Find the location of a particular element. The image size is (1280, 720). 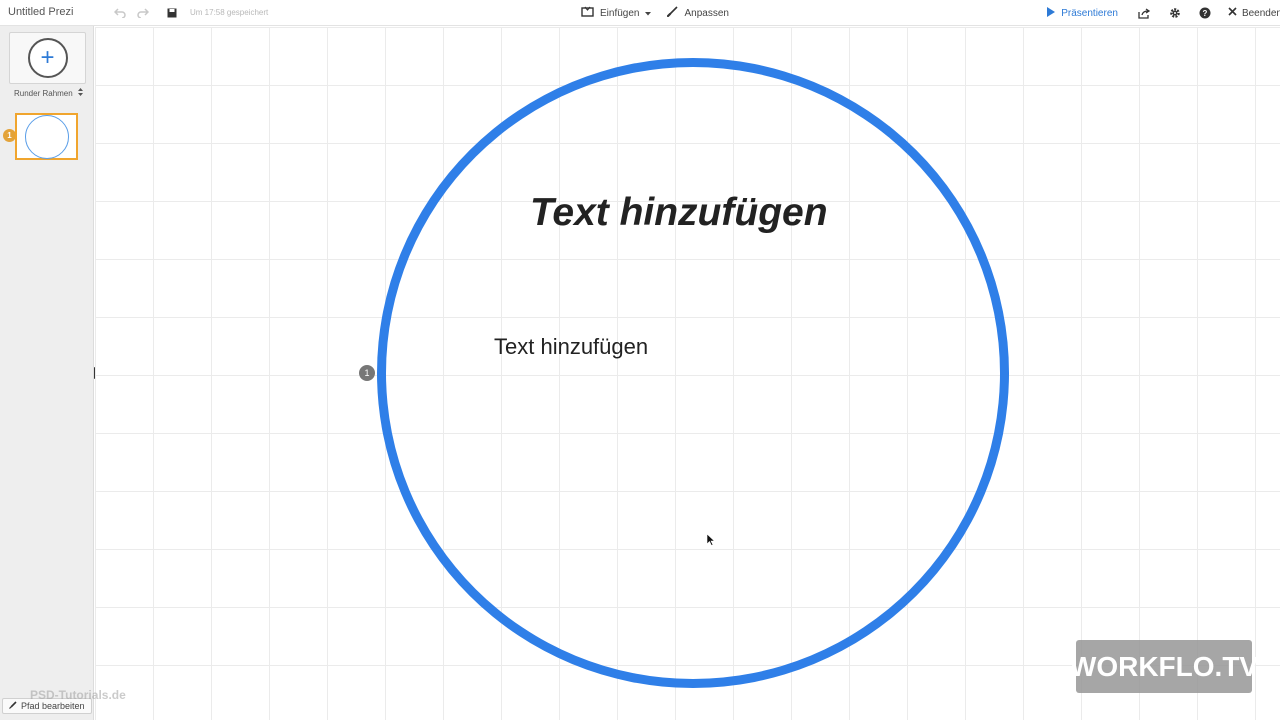

end-label: Beenden is located at coordinates (1260, 13).